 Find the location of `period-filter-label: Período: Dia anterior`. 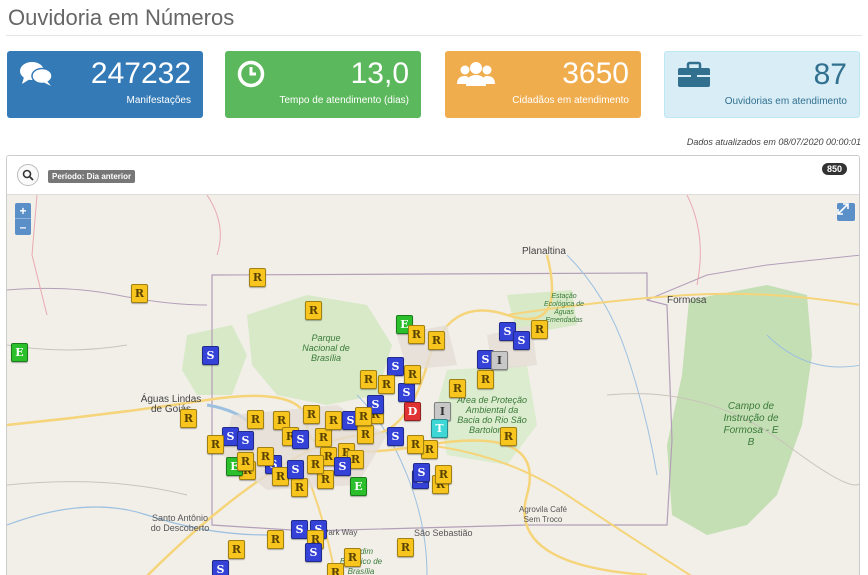

period-filter-label: Período: Dia anterior is located at coordinates (92, 176).